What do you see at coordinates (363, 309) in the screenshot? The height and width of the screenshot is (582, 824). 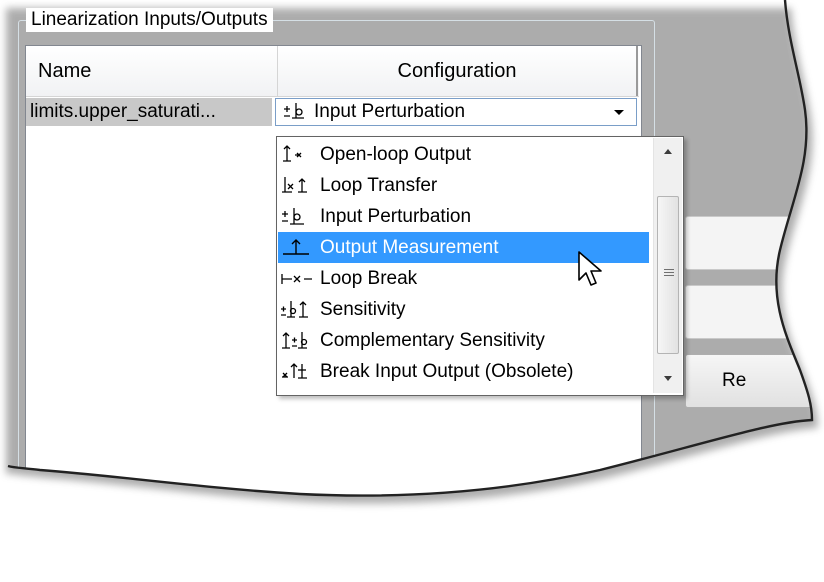 I see `option-label: Sensitivity` at bounding box center [363, 309].